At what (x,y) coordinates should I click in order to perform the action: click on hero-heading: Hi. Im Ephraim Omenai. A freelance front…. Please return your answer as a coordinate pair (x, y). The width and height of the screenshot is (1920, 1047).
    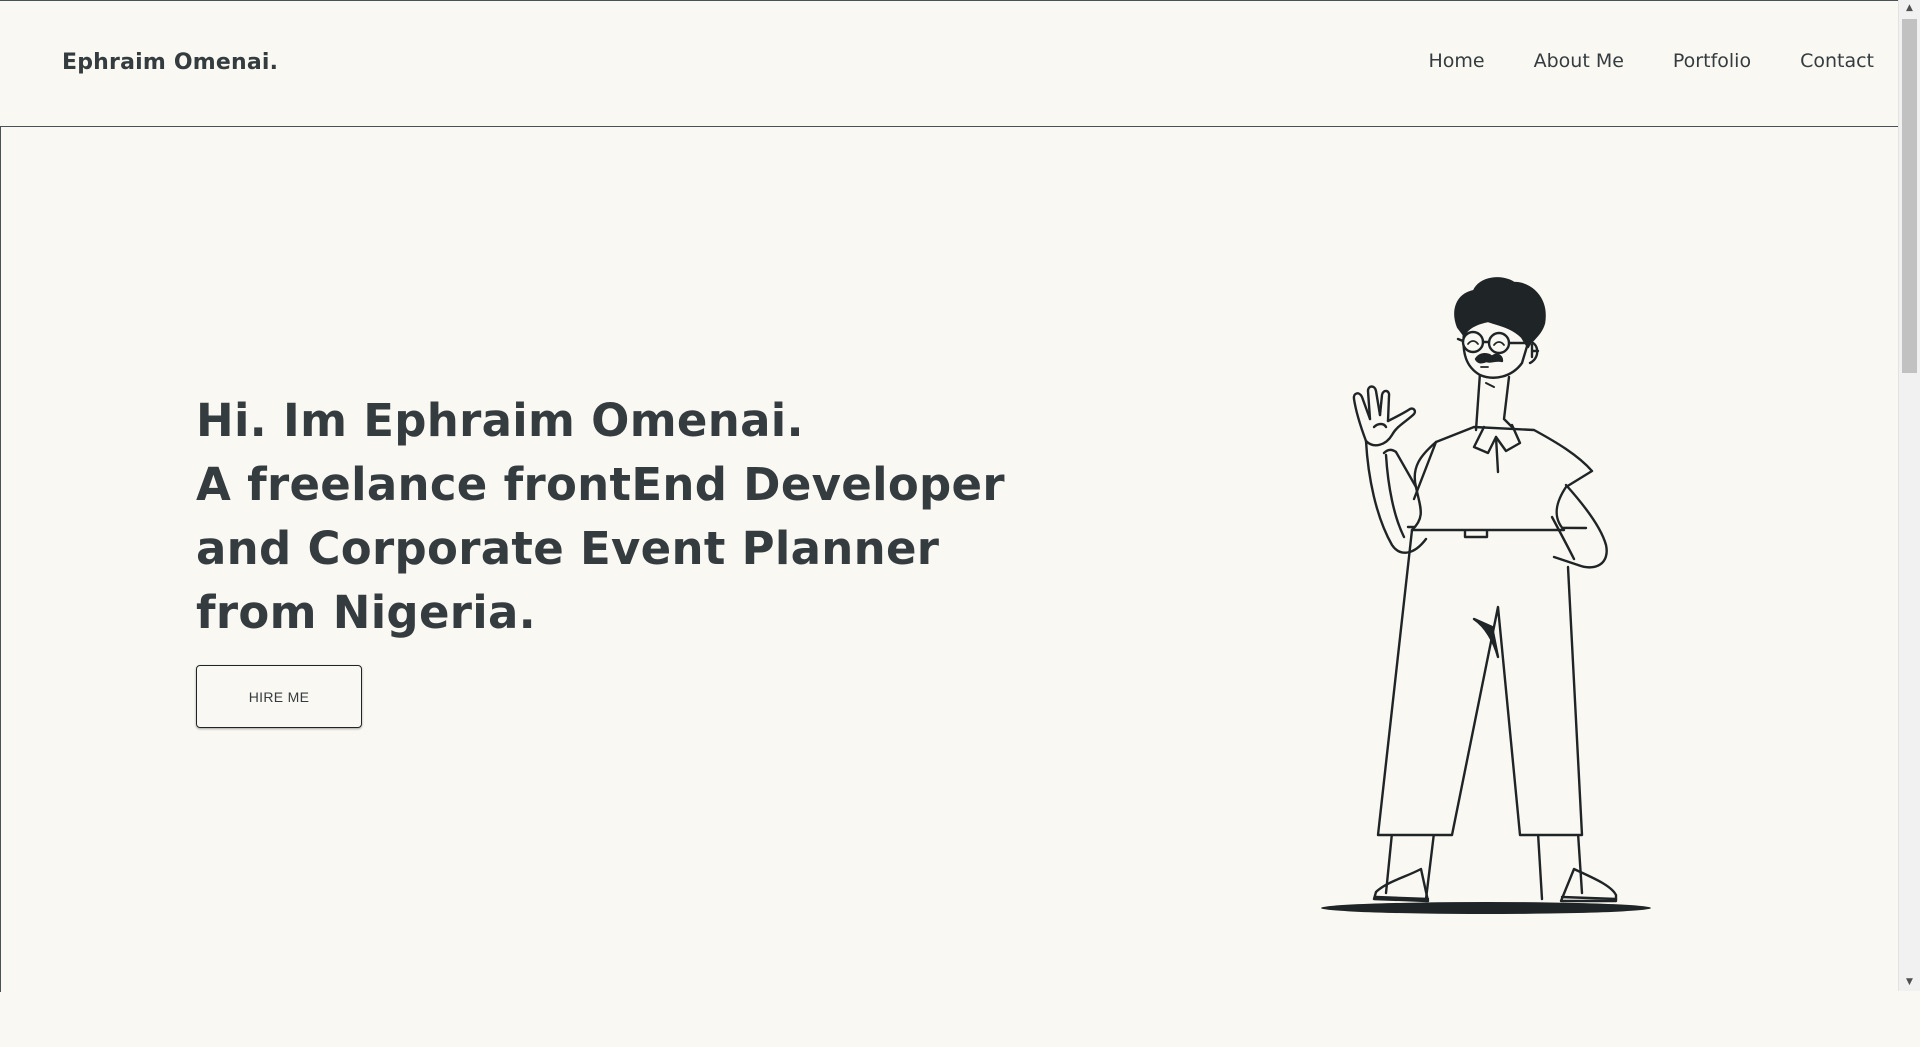
    Looking at the image, I should click on (600, 517).